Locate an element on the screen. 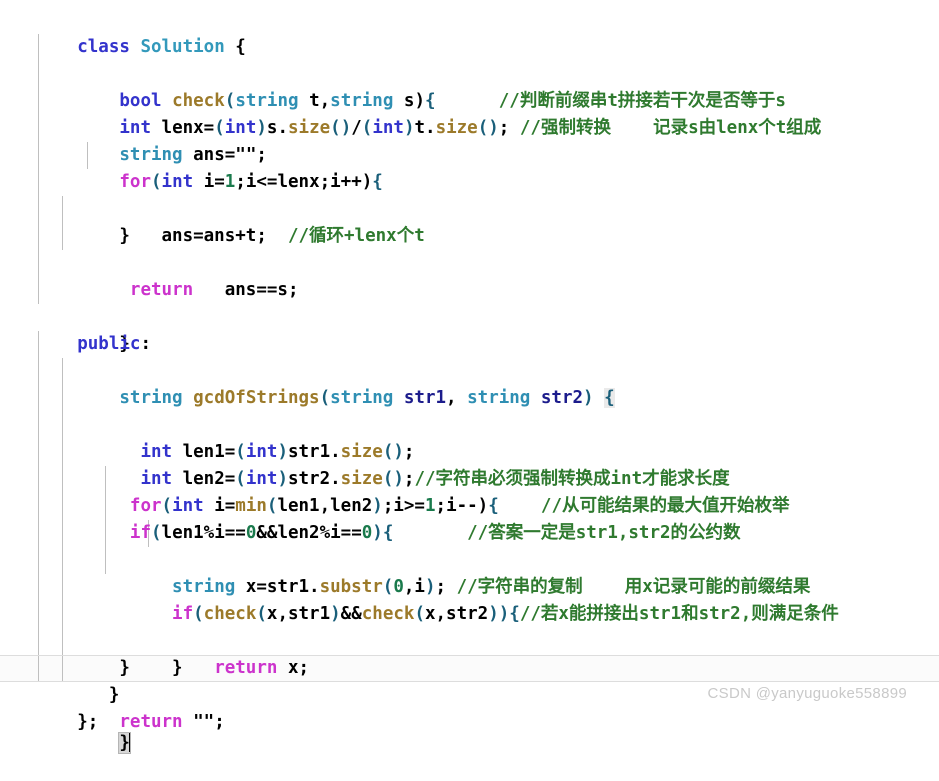 The height and width of the screenshot is (781, 939). code-line: return ans==s; is located at coordinates (469, 248).